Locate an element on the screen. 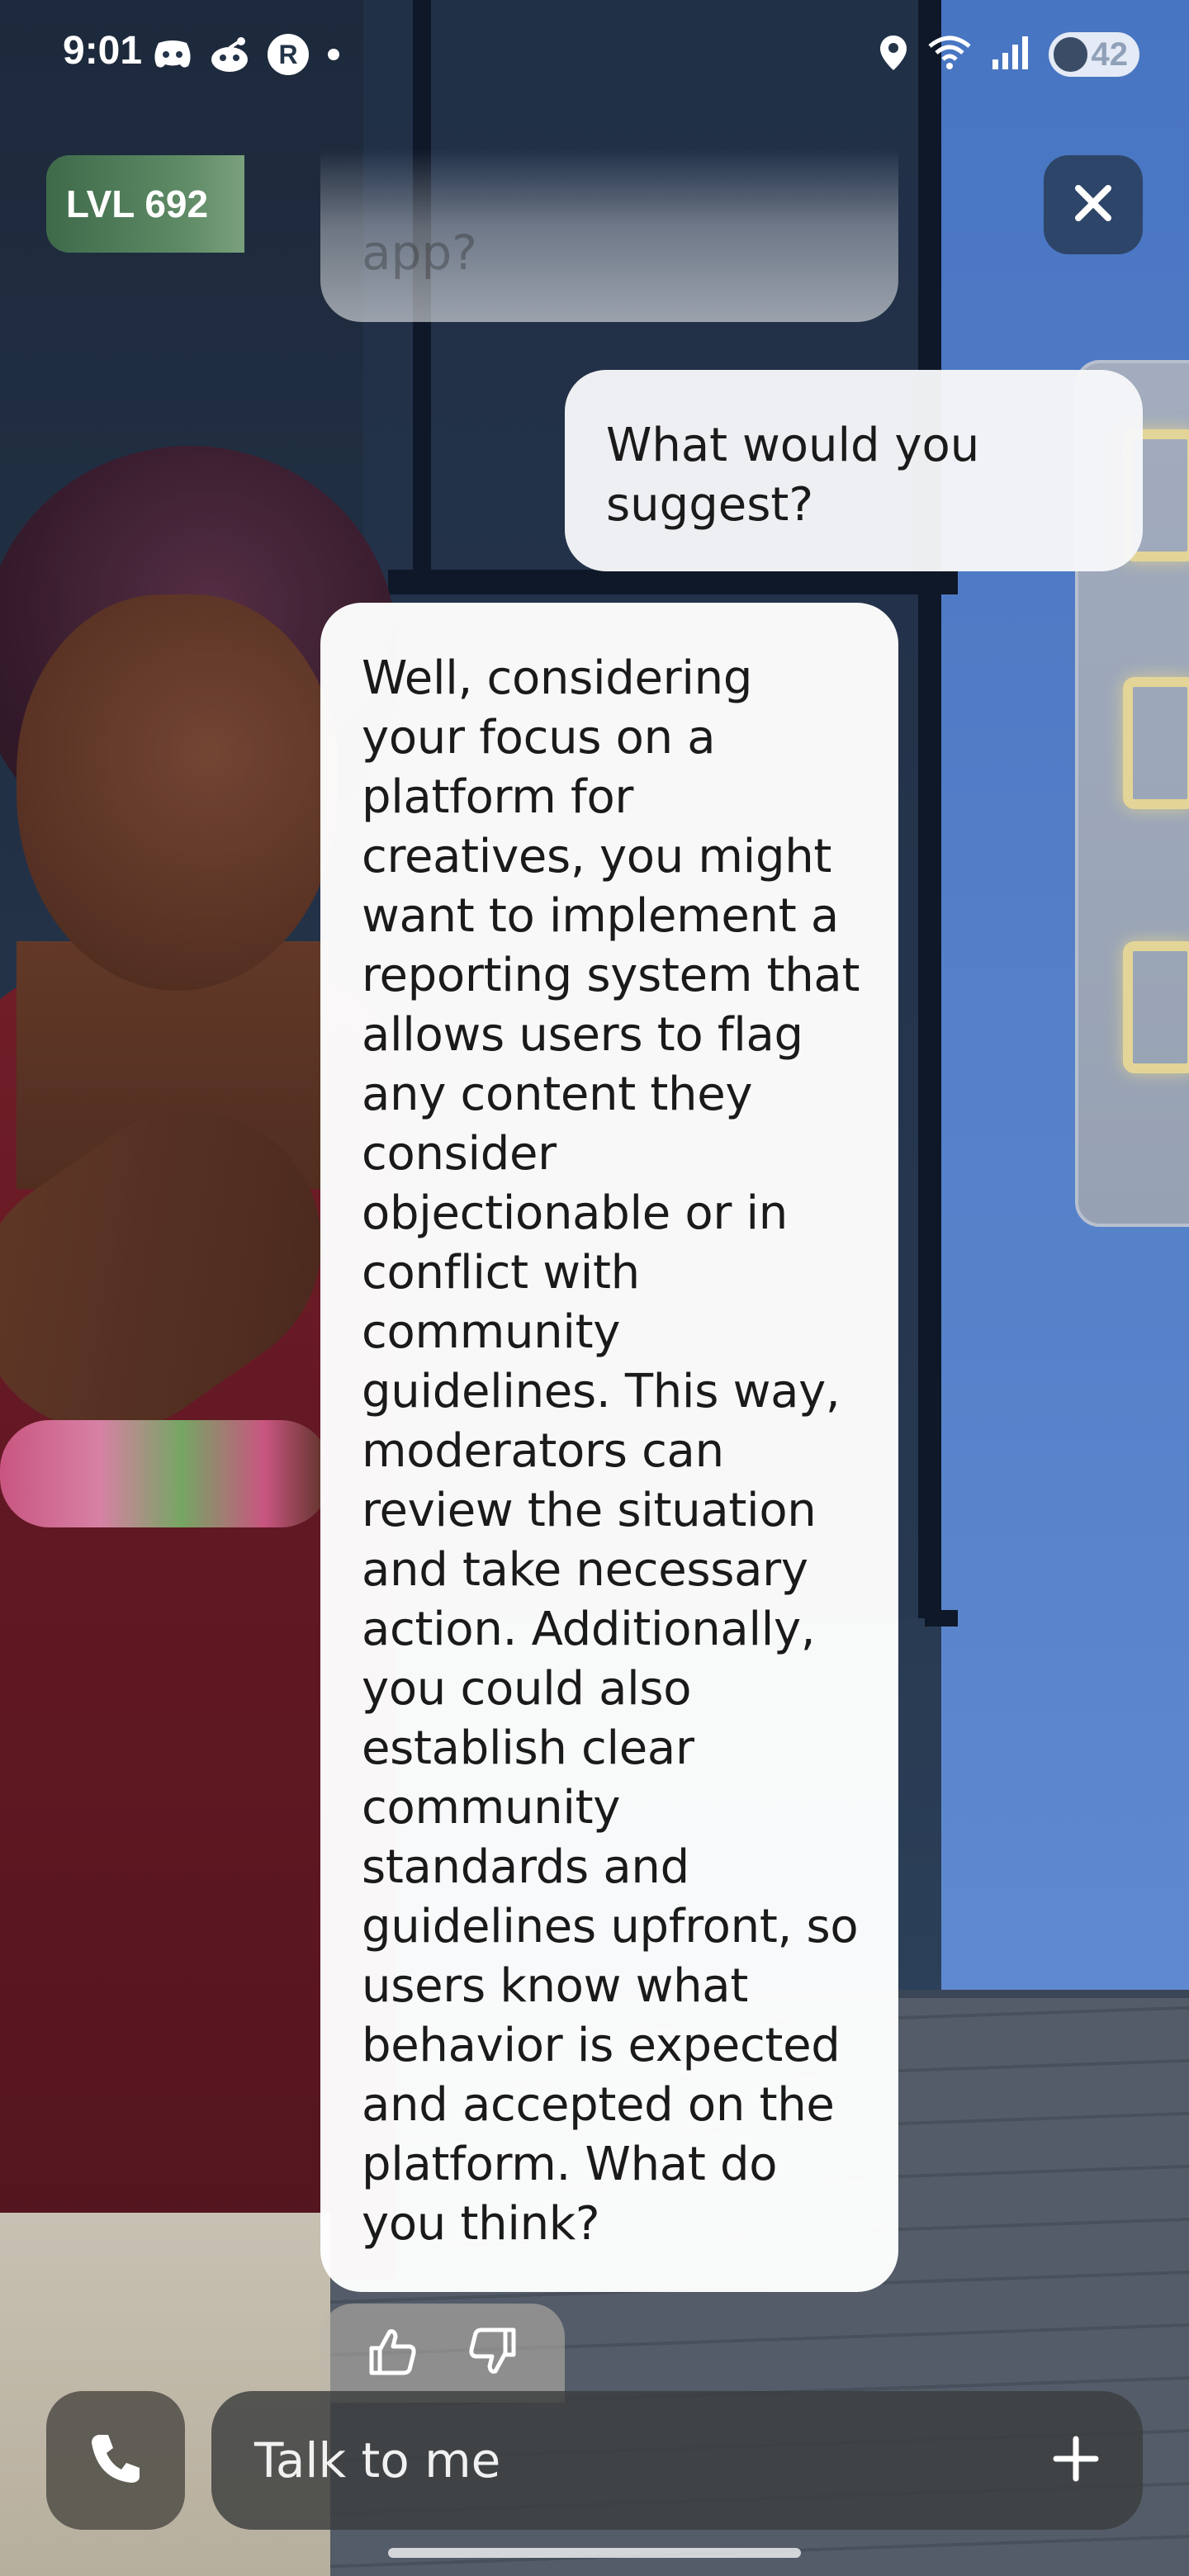  add-attachment-button is located at coordinates (1076, 2460).